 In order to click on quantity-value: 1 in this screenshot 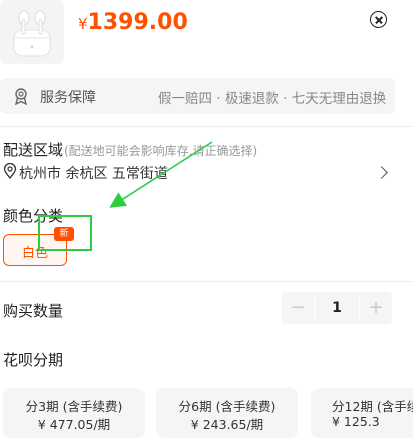, I will do `click(337, 308)`.